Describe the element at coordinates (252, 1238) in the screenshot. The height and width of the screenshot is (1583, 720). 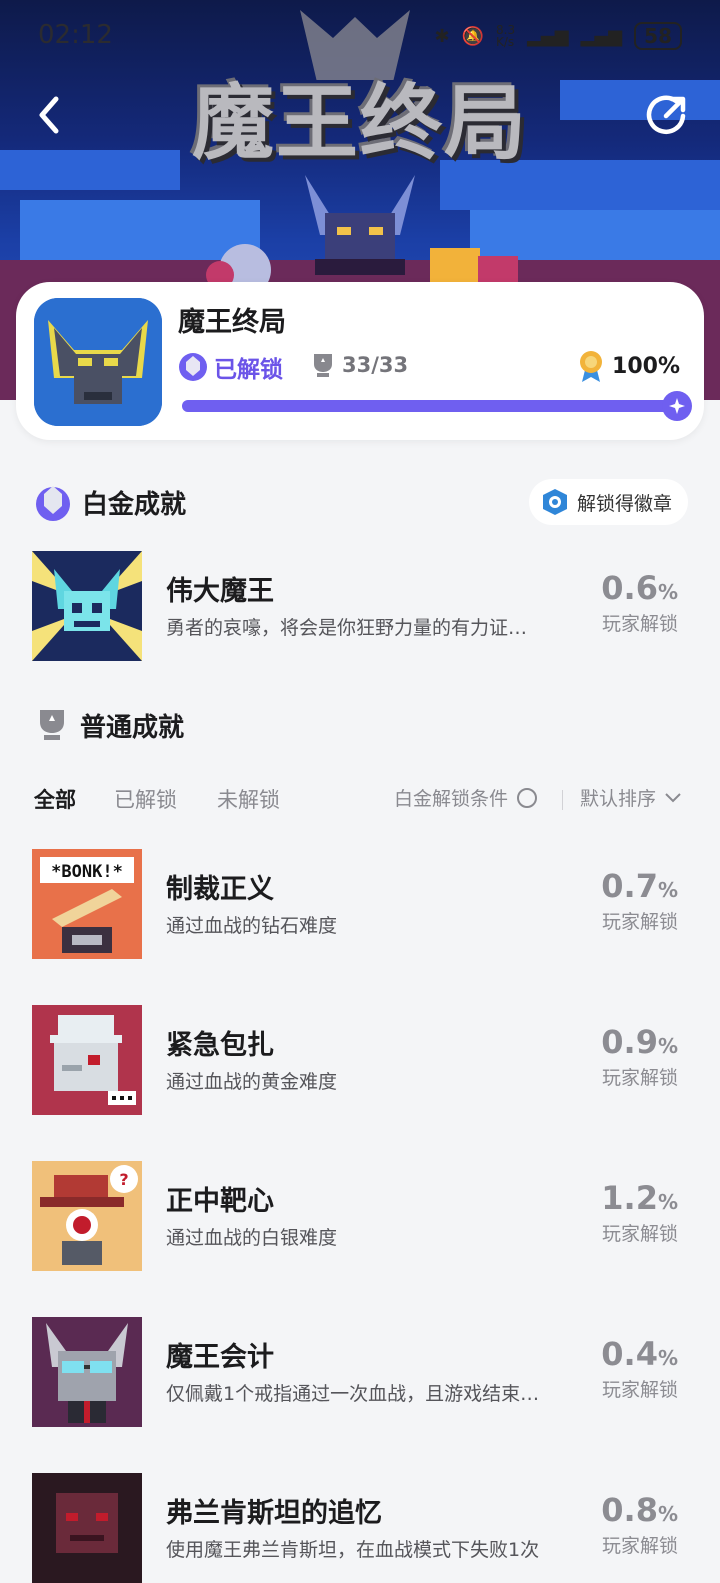
I see `achievement-desc: 通过血战的白银难度` at that location.